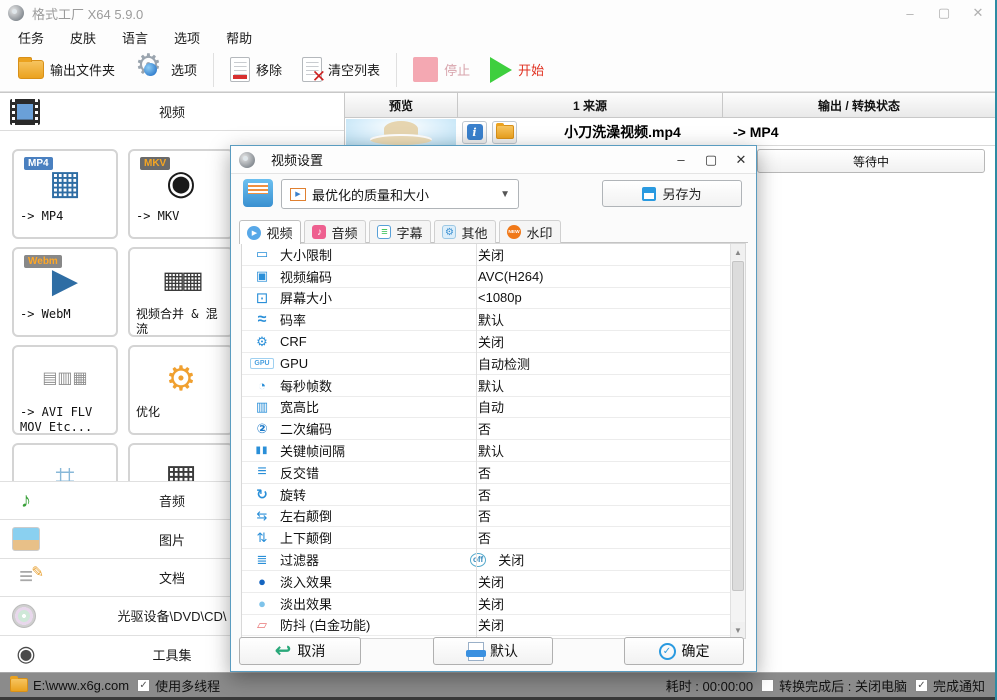 This screenshot has height=700, width=997. What do you see at coordinates (300, 651) in the screenshot?
I see `cancel-button: ↩ 取消` at bounding box center [300, 651].